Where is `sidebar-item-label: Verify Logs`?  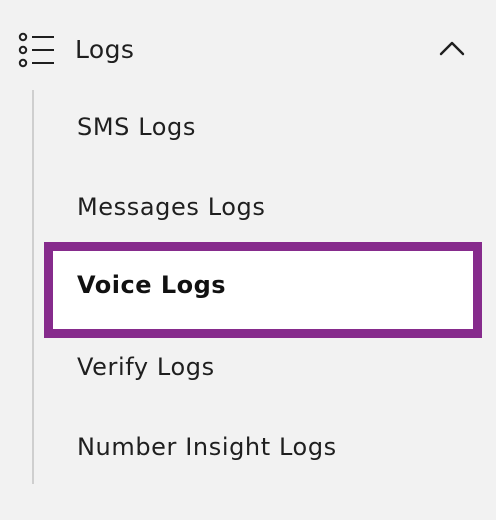 sidebar-item-label: Verify Logs is located at coordinates (146, 367).